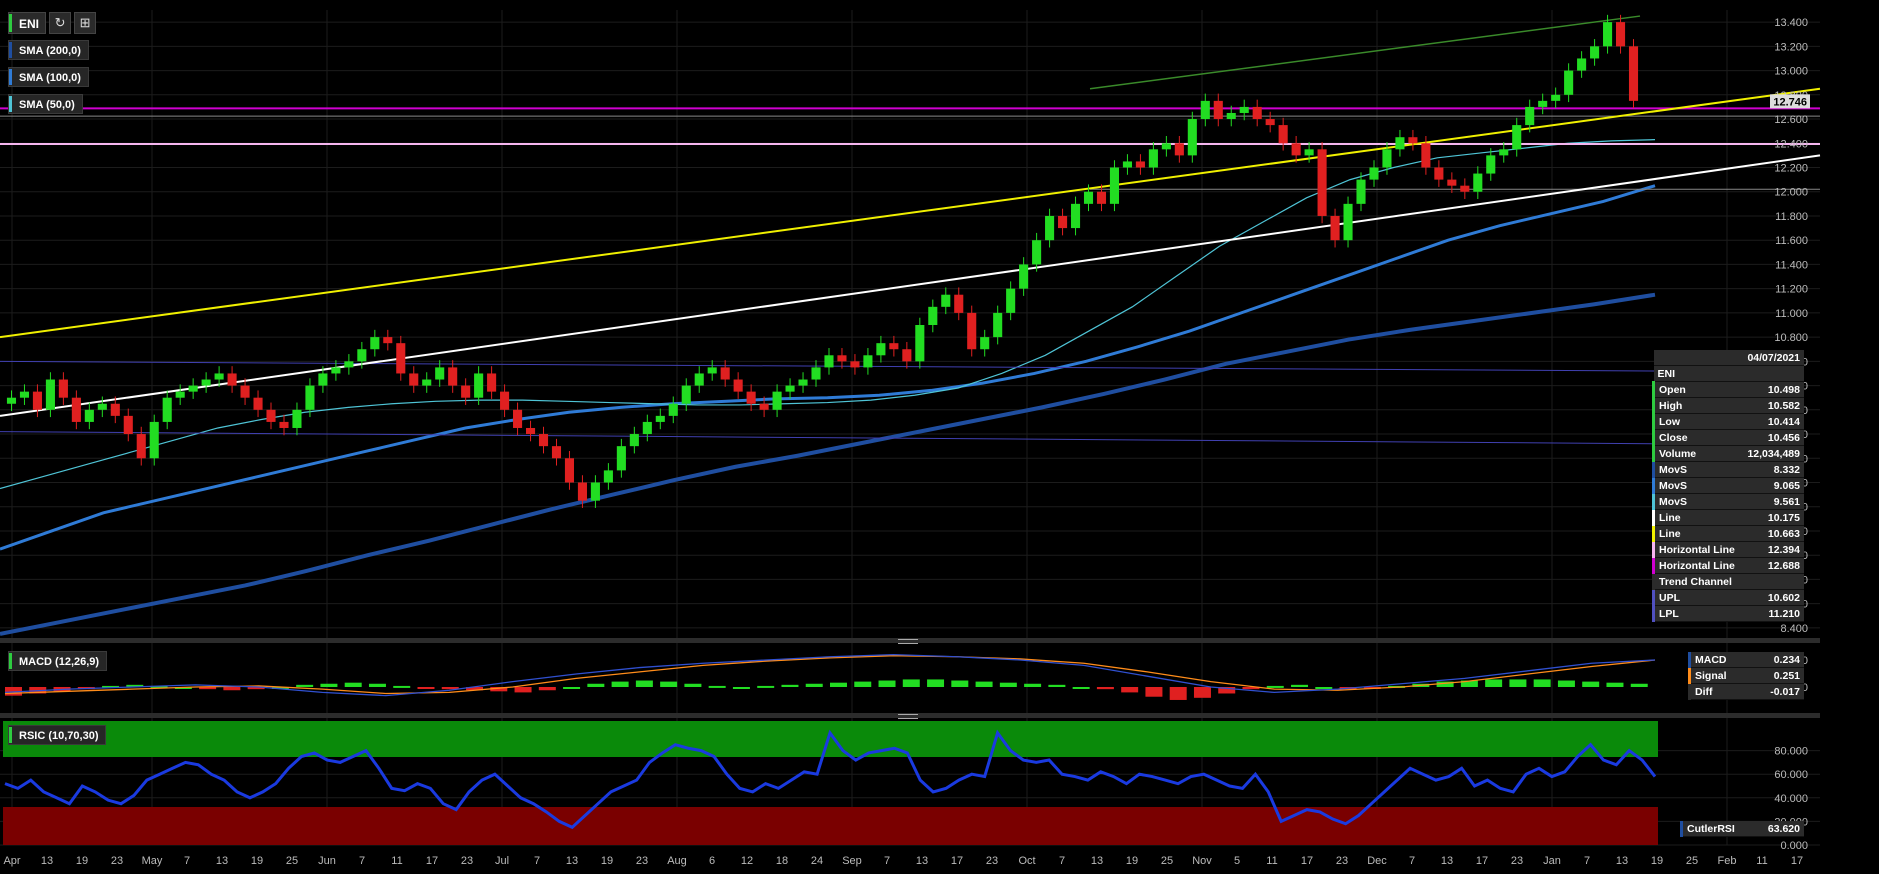  Describe the element at coordinates (48, 50) in the screenshot. I see `overlay-label-sma: SMA (200,0)` at that location.